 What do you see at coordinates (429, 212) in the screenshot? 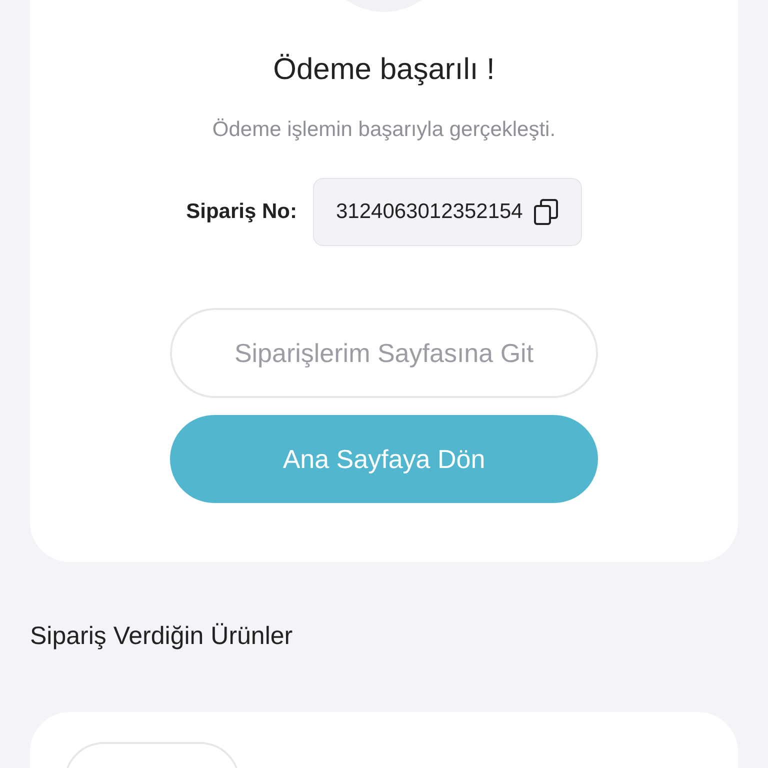
I see `order-number: 3124063012352154` at bounding box center [429, 212].